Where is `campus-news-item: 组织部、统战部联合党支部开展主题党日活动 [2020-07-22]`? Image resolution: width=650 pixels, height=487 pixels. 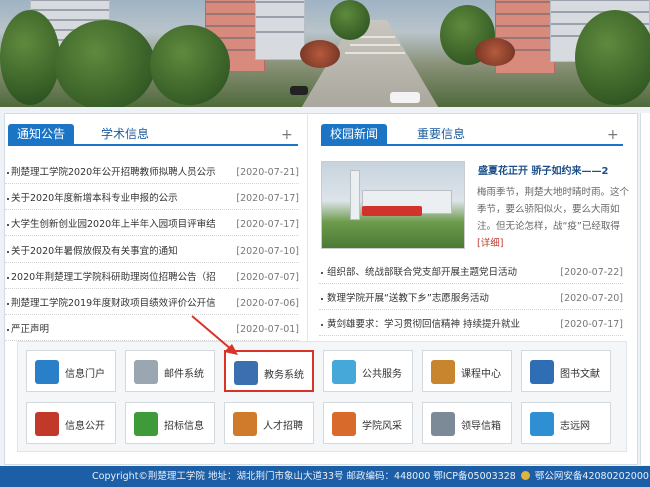 campus-news-item: 组织部、统战部联合党支部开展主题党日活动 [2020-07-22] is located at coordinates (471, 273).